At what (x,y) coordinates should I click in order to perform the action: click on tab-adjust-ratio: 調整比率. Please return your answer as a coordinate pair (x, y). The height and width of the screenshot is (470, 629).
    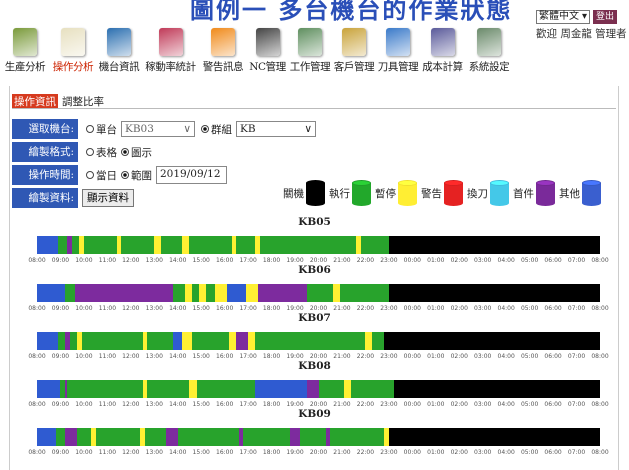
    Looking at the image, I should click on (83, 101).